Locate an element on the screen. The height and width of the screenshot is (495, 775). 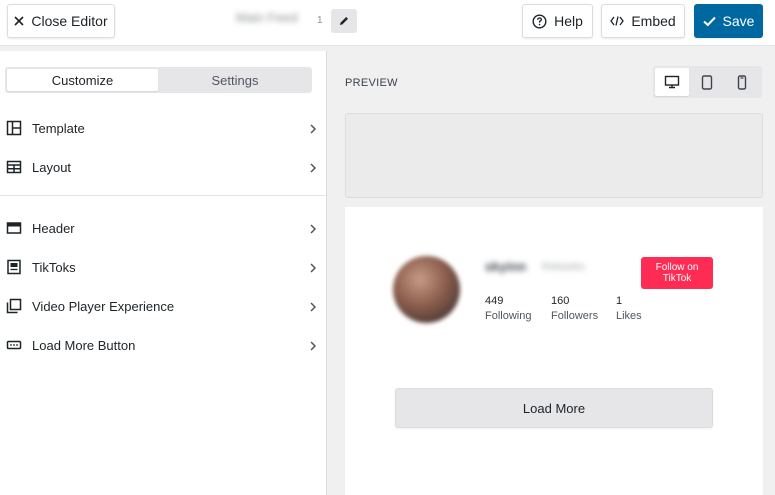
sidebar-item-tiktoks: TikToks is located at coordinates (163, 267).